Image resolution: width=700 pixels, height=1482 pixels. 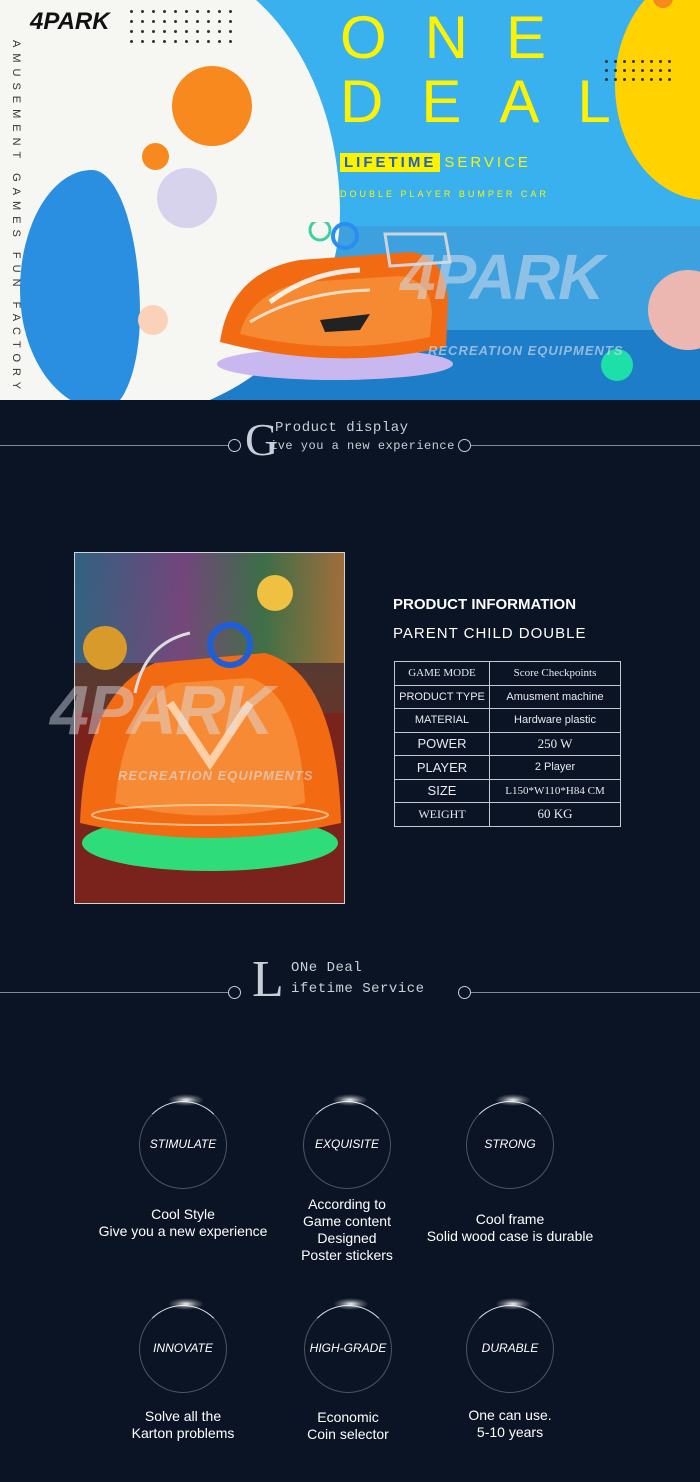 I want to click on spec-key: SIZE, so click(x=442, y=790).